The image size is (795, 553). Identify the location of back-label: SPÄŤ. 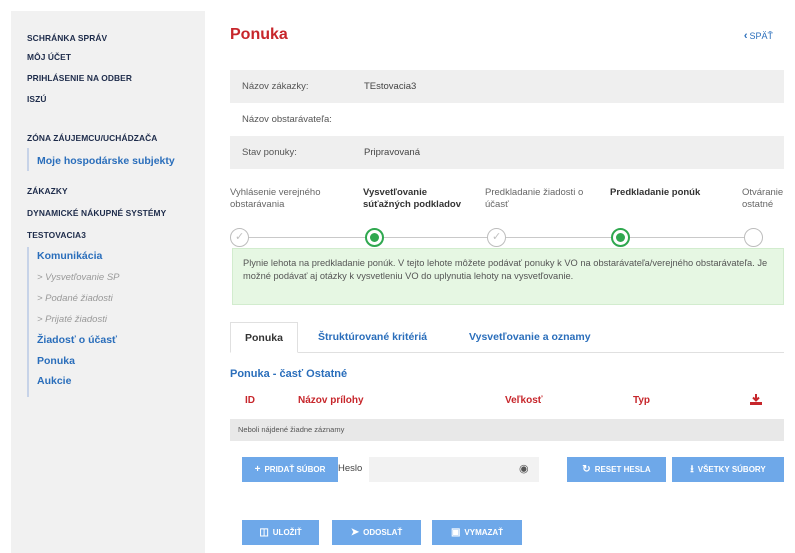
(761, 36).